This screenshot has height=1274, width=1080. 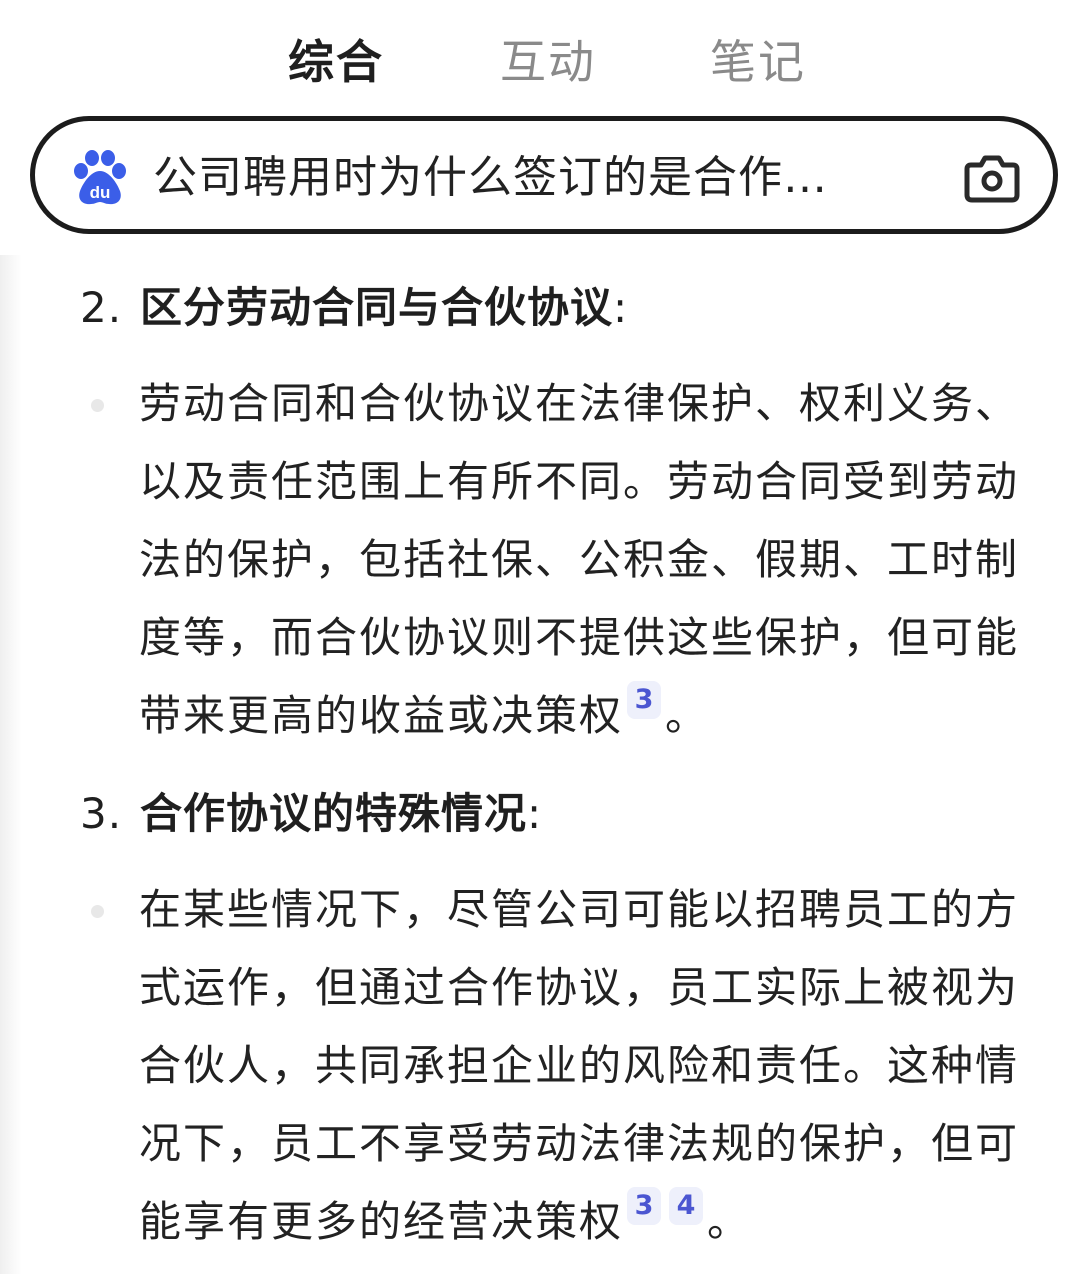 What do you see at coordinates (336, 62) in the screenshot?
I see `tab-comprehensive: 综合` at bounding box center [336, 62].